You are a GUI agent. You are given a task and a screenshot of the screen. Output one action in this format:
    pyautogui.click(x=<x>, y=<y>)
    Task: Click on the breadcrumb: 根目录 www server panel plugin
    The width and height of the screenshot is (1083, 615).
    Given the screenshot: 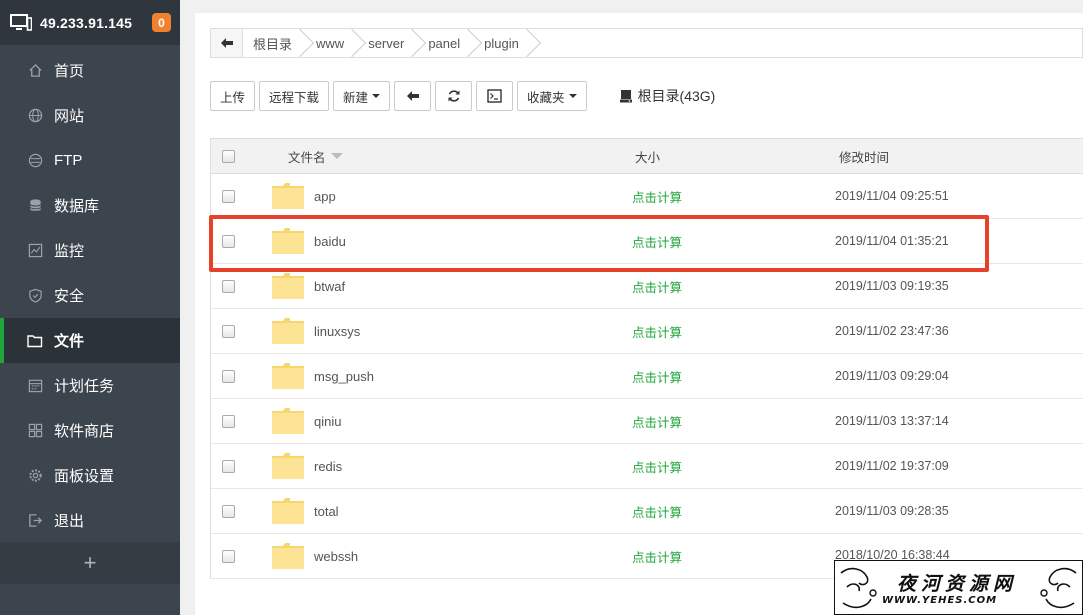 What is the action you would take?
    pyautogui.click(x=646, y=43)
    